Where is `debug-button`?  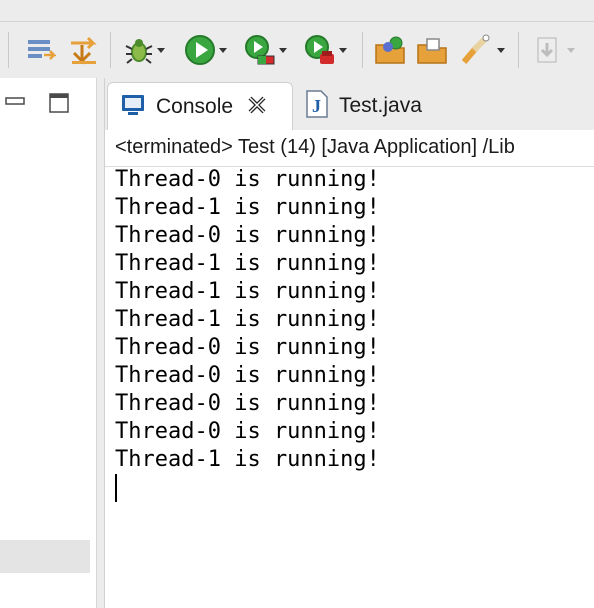
debug-button is located at coordinates (144, 50).